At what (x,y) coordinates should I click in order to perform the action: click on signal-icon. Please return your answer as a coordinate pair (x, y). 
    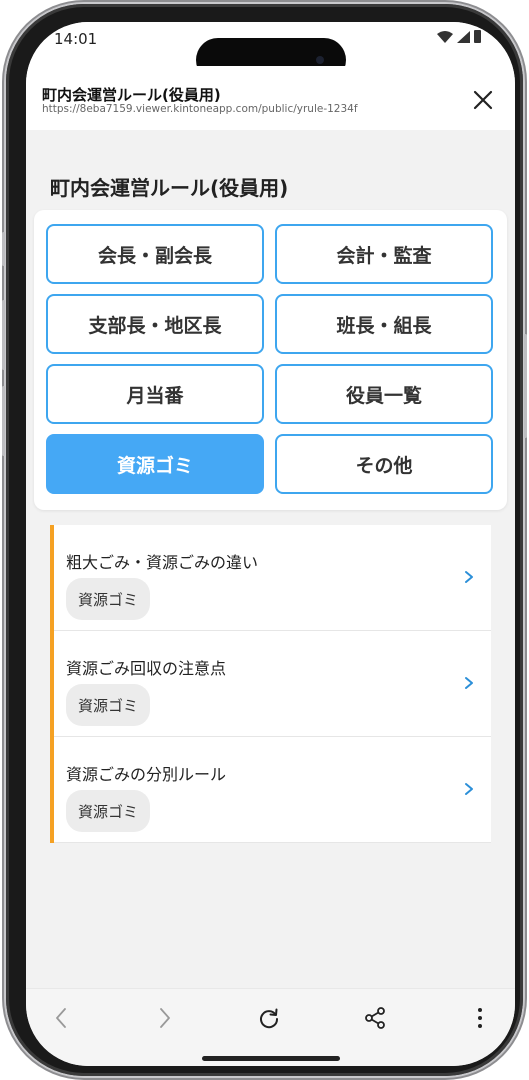
    Looking at the image, I should click on (463, 36).